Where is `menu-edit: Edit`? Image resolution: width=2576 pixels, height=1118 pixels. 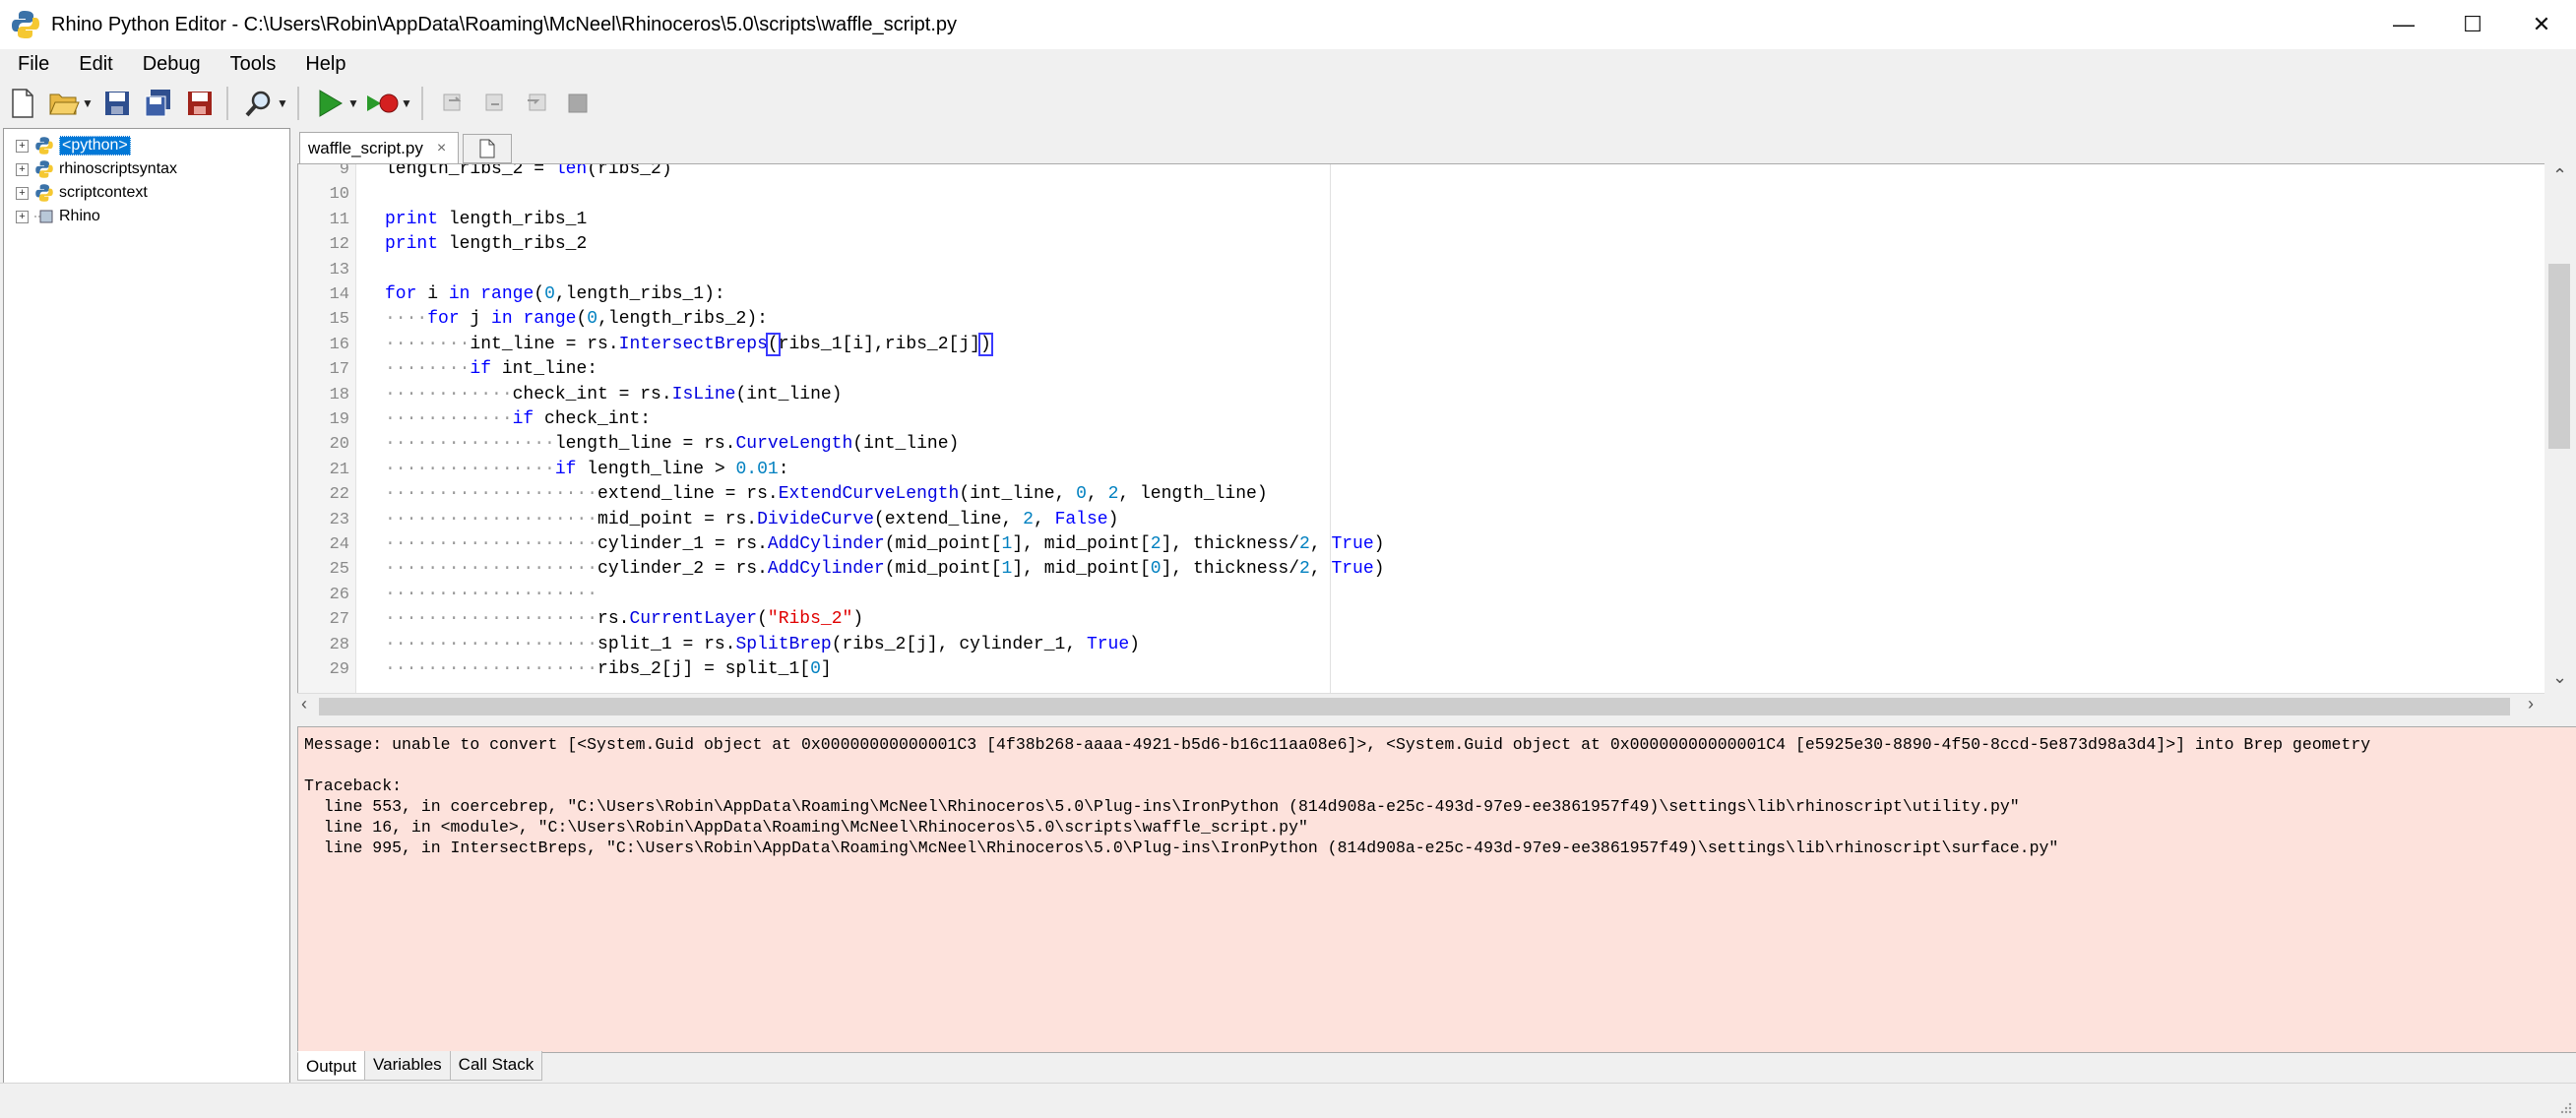
menu-edit: Edit is located at coordinates (95, 64).